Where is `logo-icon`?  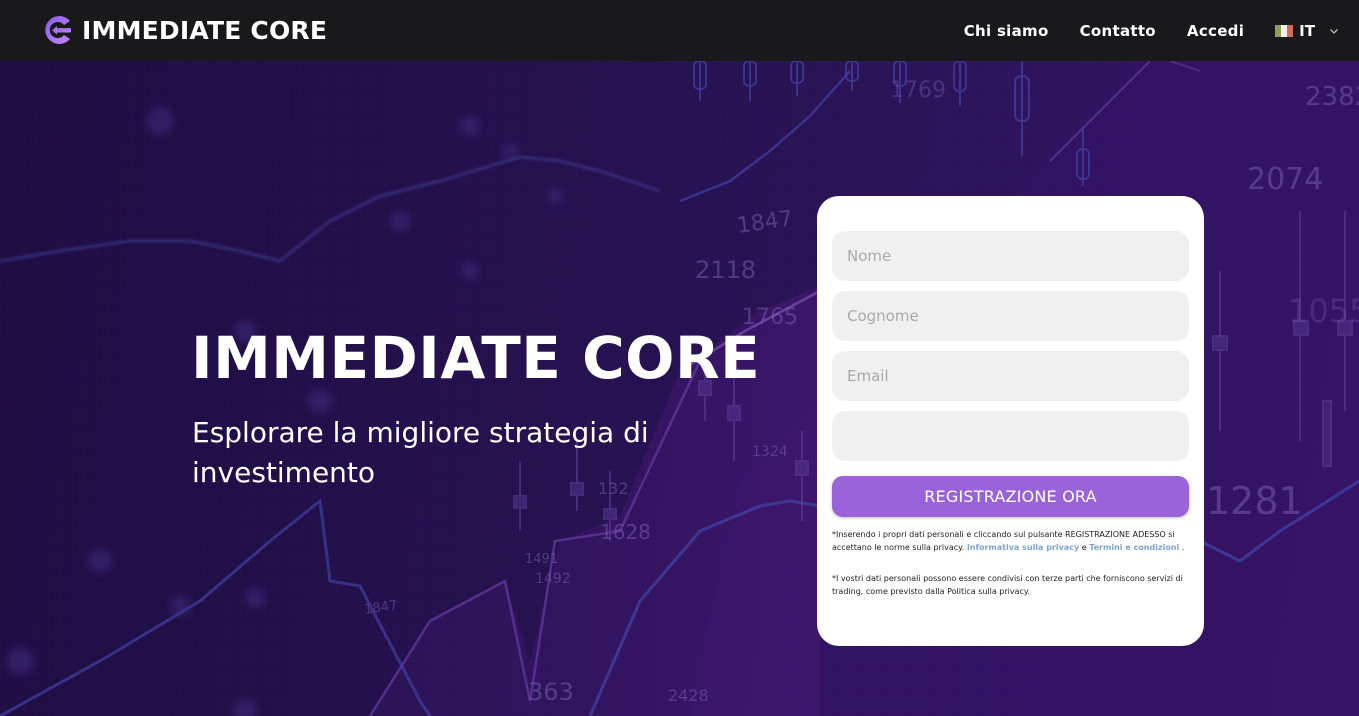 logo-icon is located at coordinates (58, 30).